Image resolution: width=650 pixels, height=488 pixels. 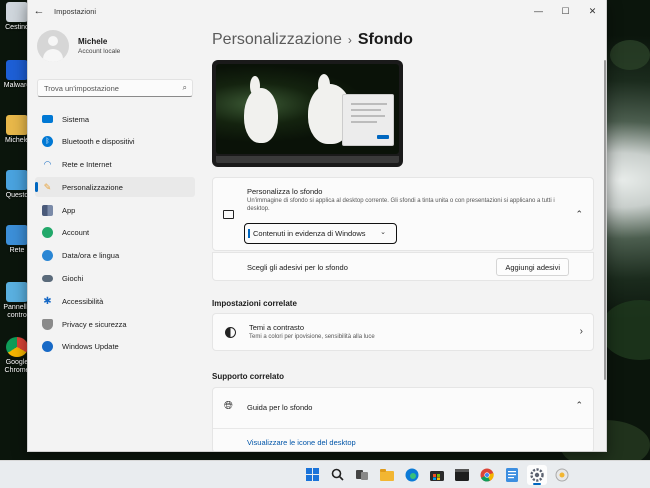 What do you see at coordinates (115, 119) in the screenshot?
I see `sidebar-item-sistema: Sistema` at bounding box center [115, 119].